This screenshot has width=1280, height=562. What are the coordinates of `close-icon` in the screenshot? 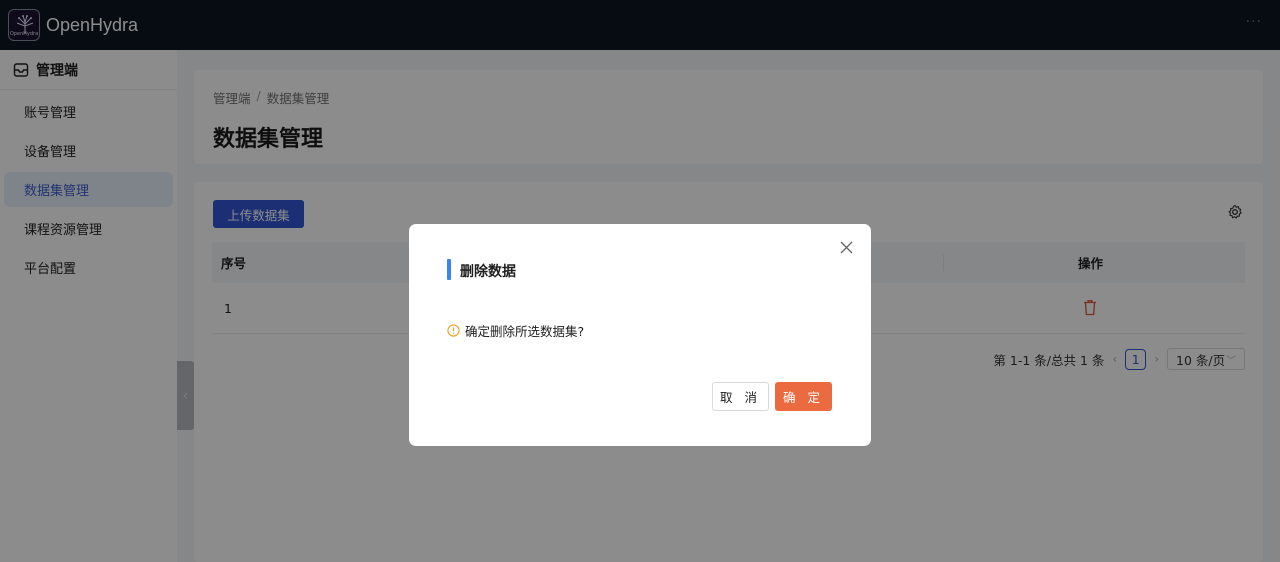 It's located at (846, 247).